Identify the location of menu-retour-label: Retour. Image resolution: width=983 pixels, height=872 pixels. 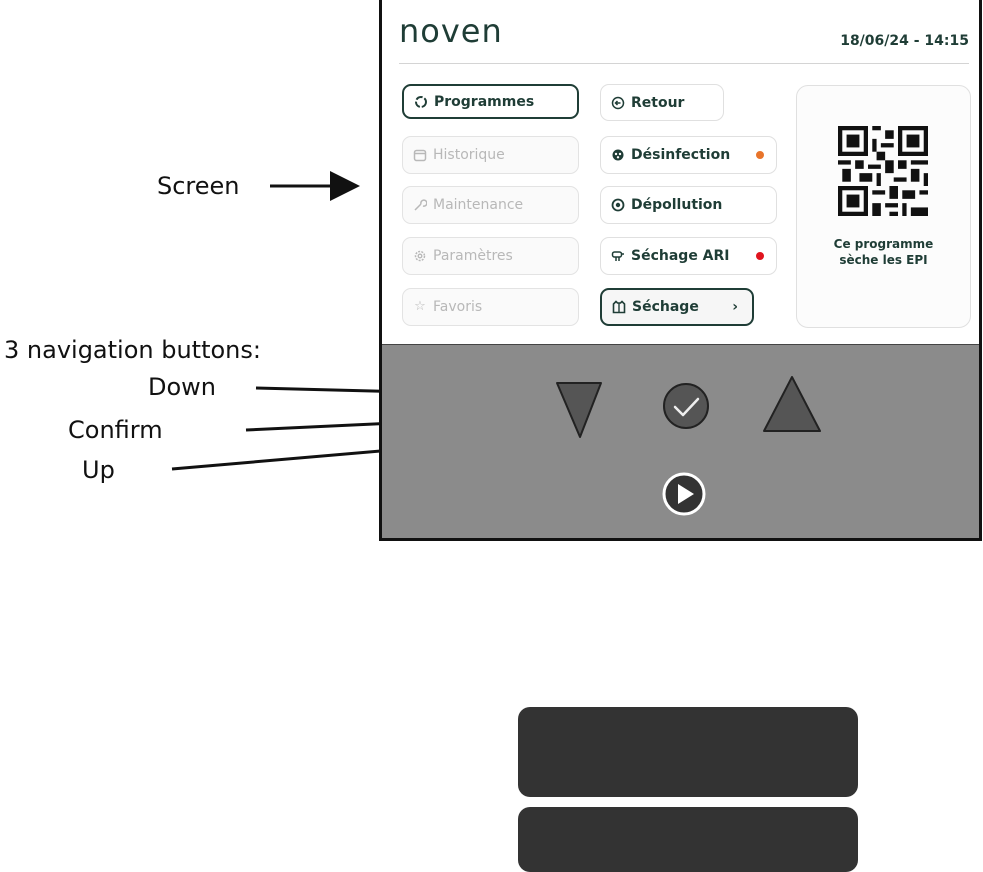
(658, 102).